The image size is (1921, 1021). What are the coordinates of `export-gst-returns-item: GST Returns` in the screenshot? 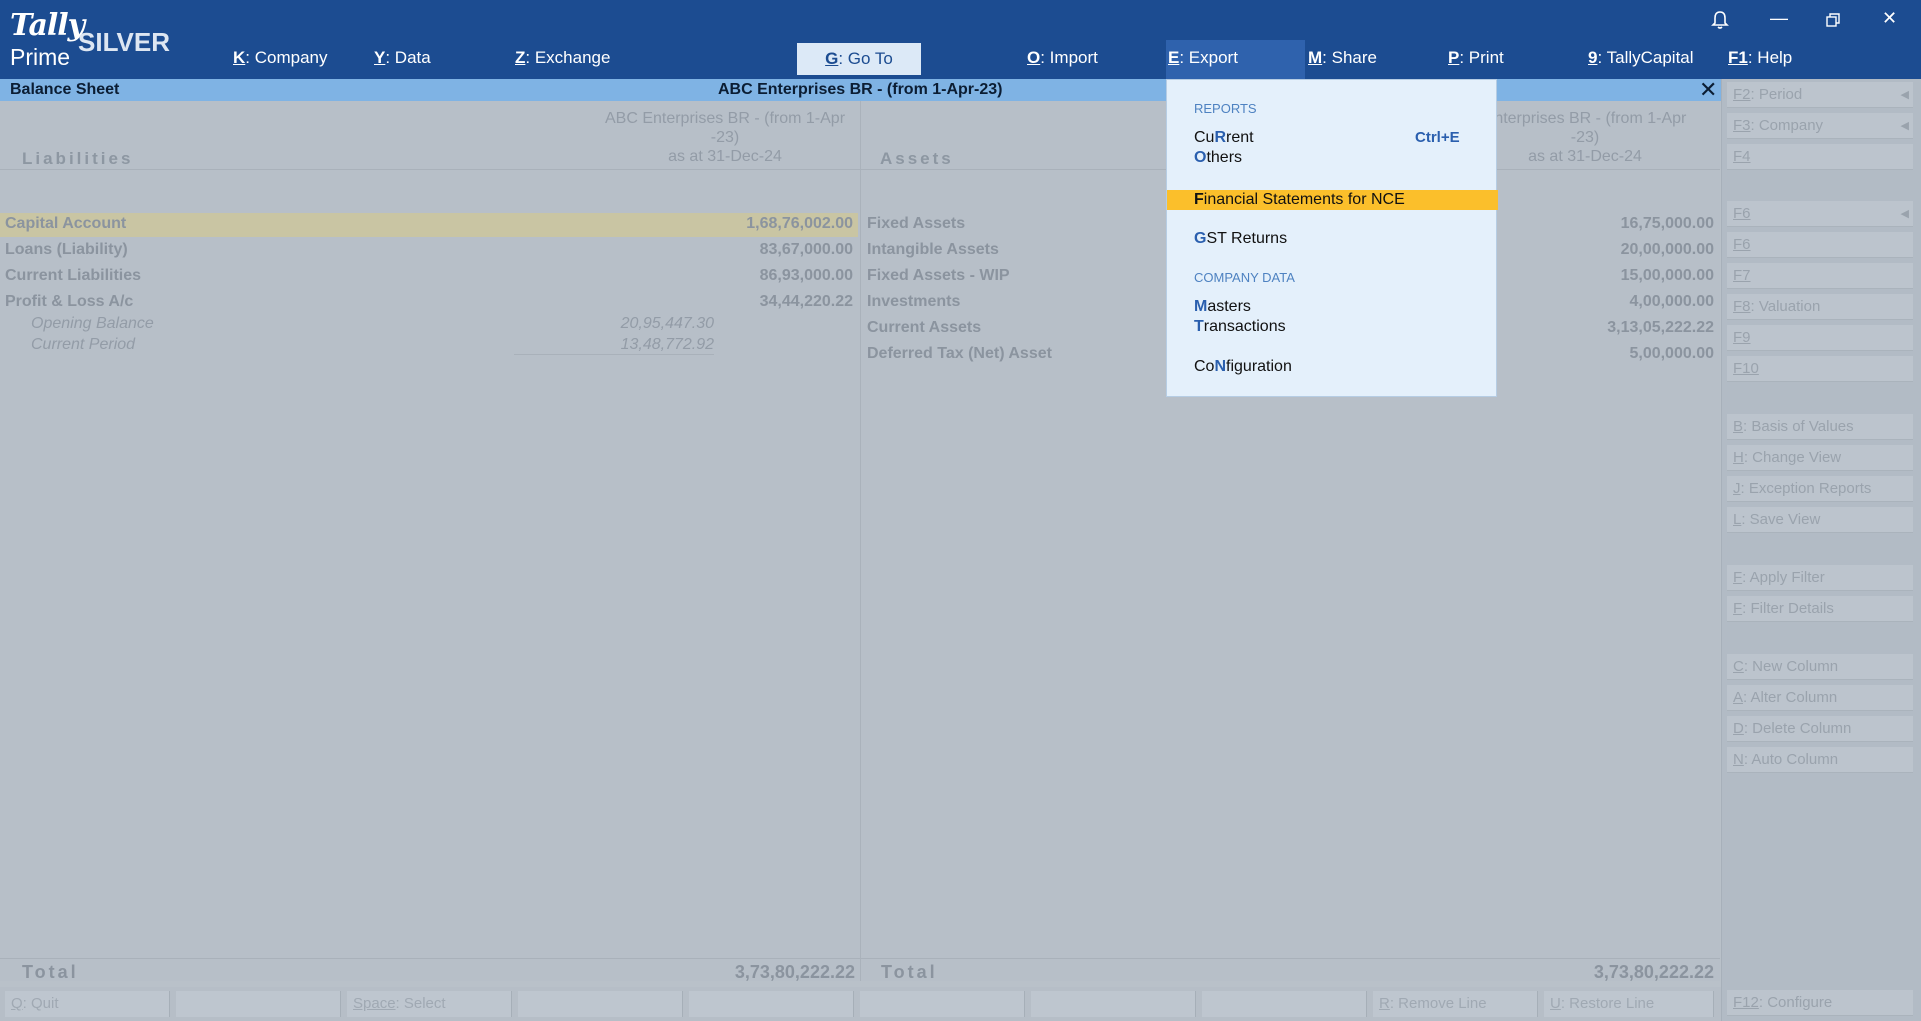 It's located at (1240, 239).